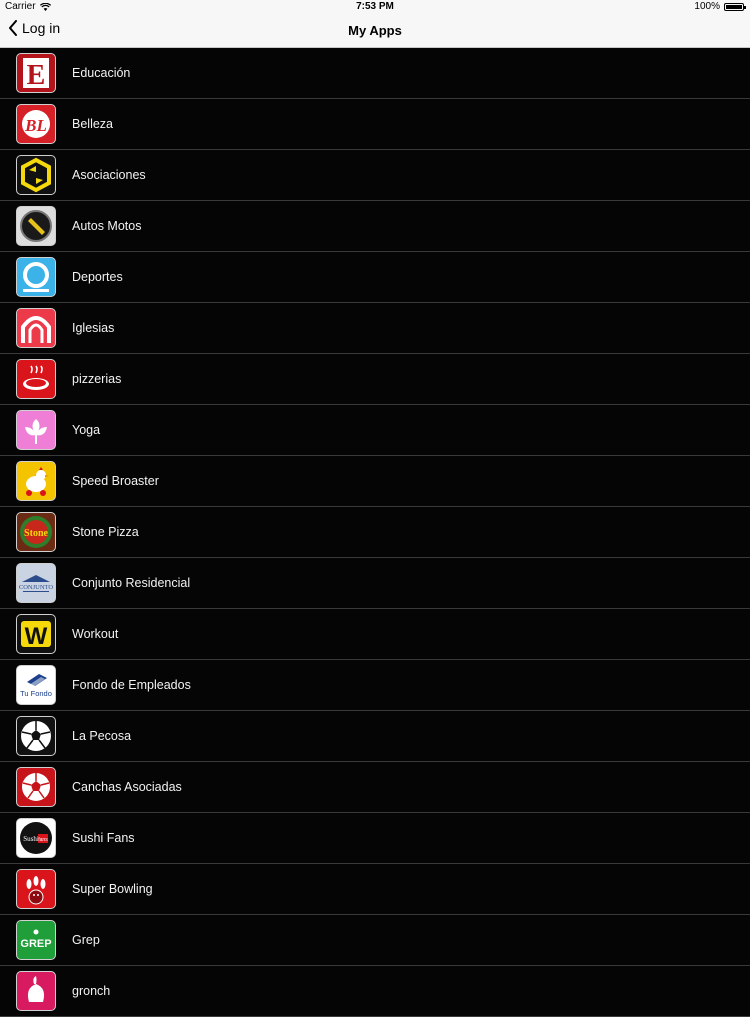  I want to click on pizza-icon, so click(36, 379).